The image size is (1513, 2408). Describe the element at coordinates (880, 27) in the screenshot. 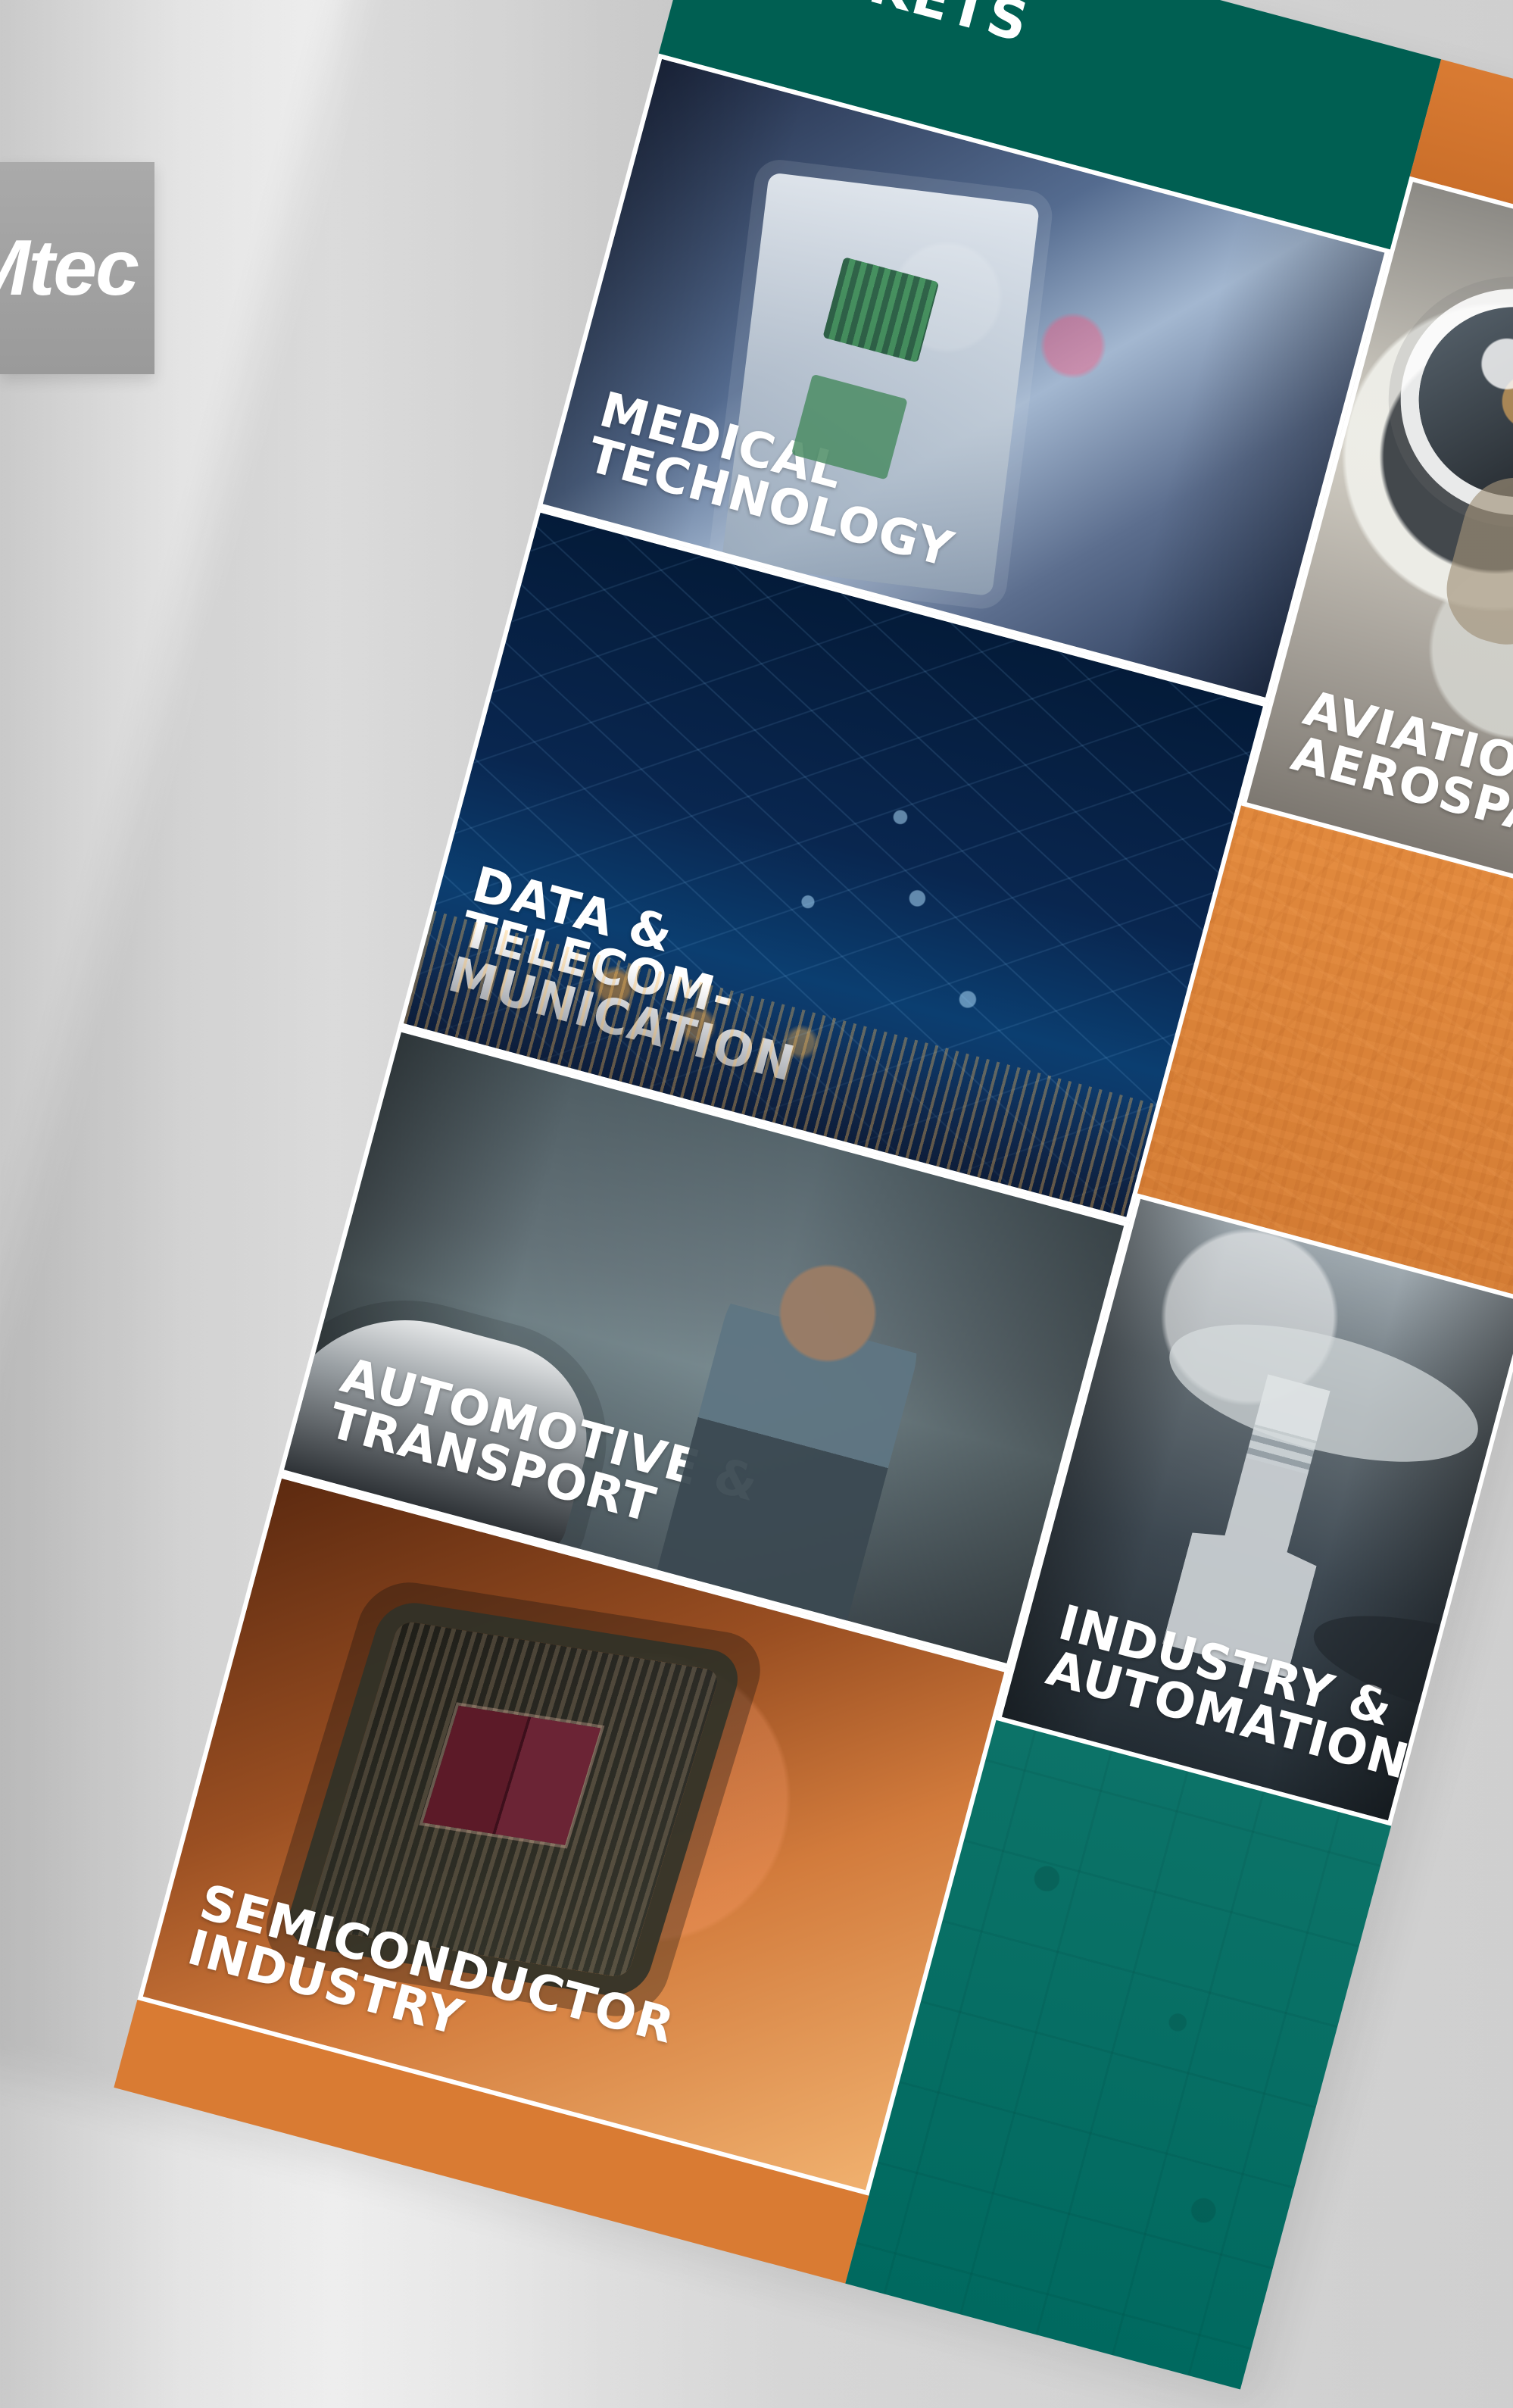

I see `markets-title: MARKETS` at that location.